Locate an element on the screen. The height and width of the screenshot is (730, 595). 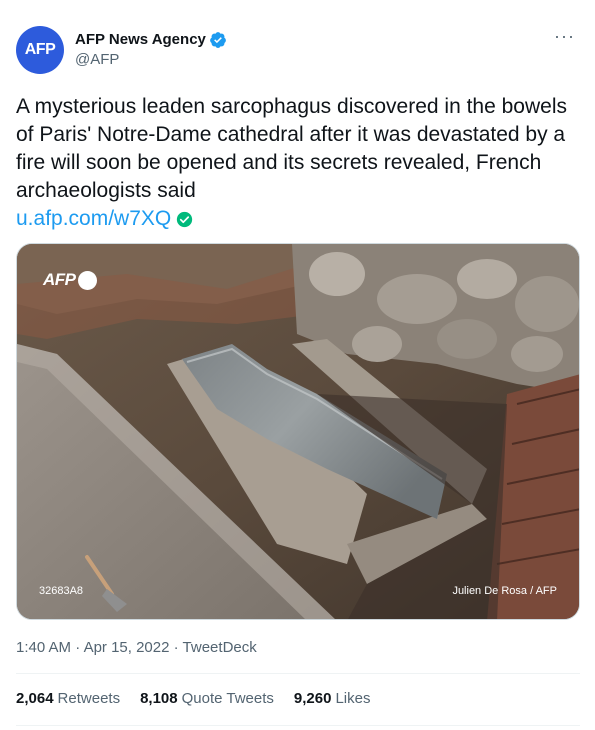
author-info: AFP News Agency @AFP is located at coordinates (151, 50).